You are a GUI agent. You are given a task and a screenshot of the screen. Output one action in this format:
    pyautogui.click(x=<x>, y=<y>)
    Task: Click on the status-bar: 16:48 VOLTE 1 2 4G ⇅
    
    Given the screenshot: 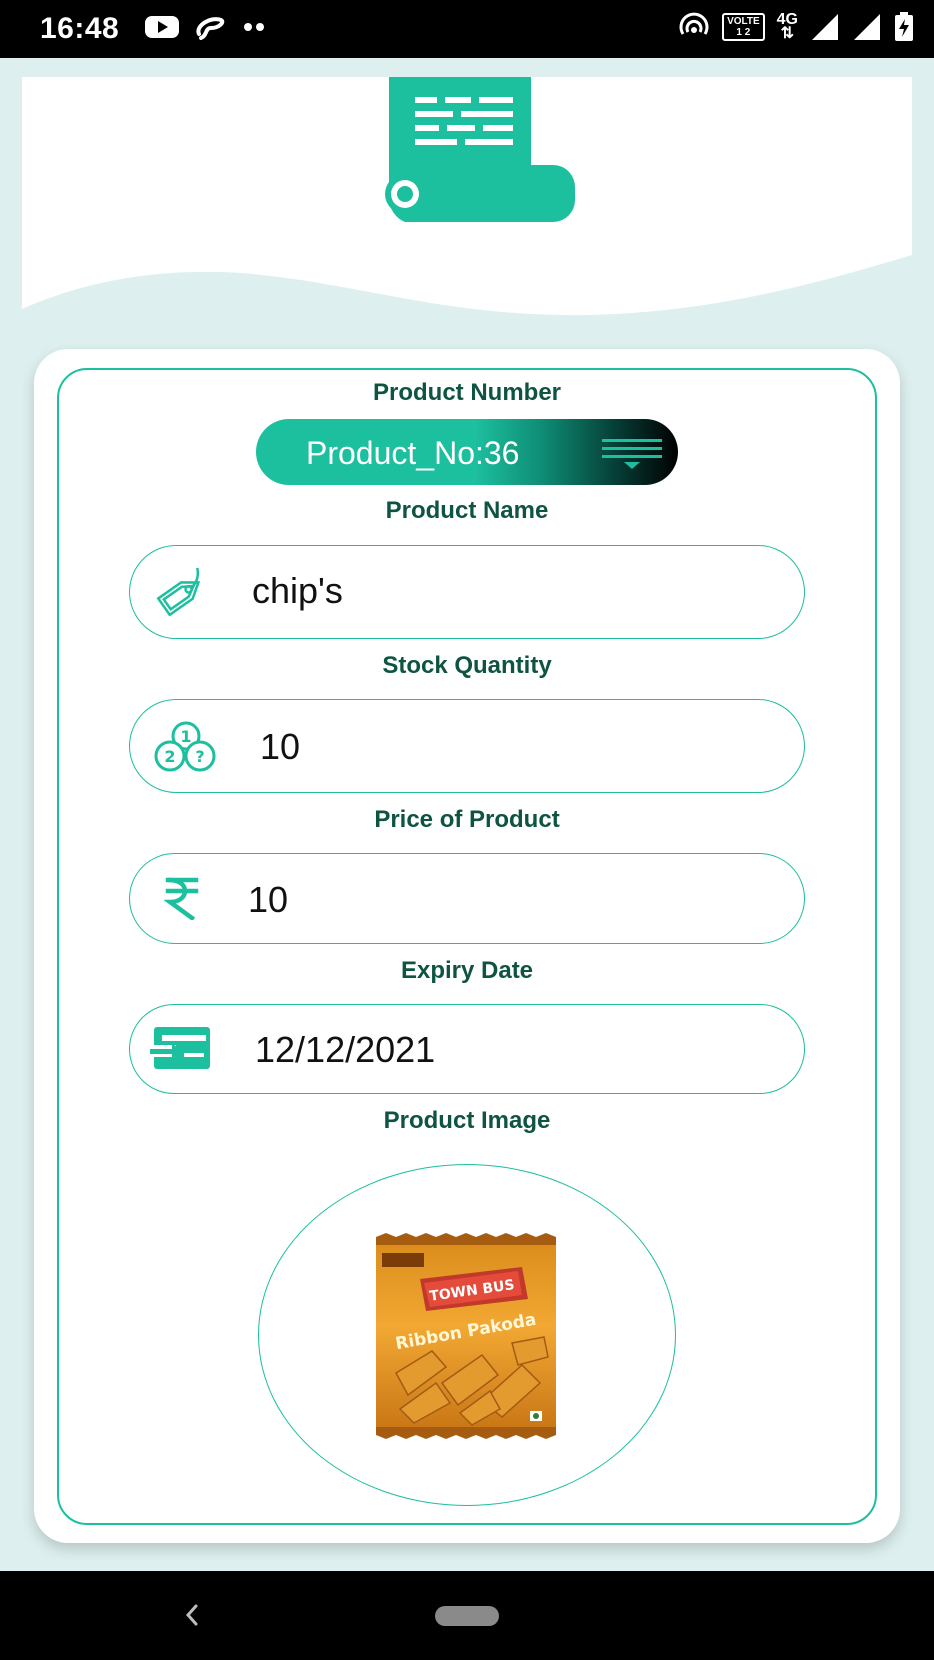 What is the action you would take?
    pyautogui.click(x=467, y=29)
    